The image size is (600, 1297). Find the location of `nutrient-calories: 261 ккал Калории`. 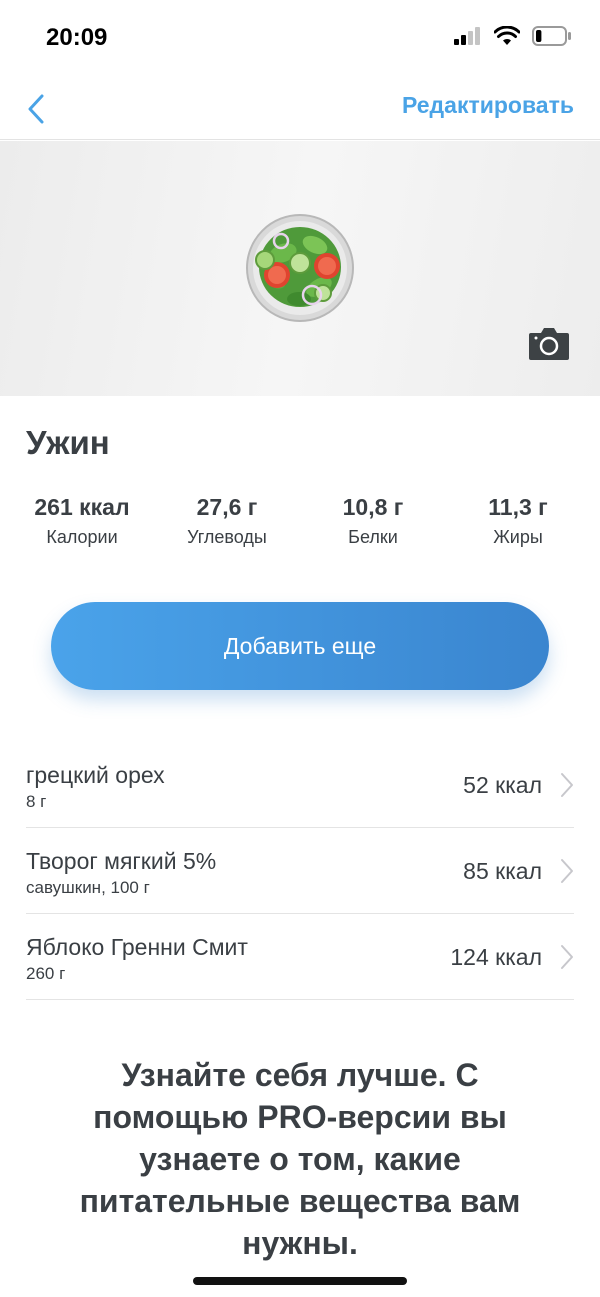

nutrient-calories: 261 ккал Калории is located at coordinates (82, 521).